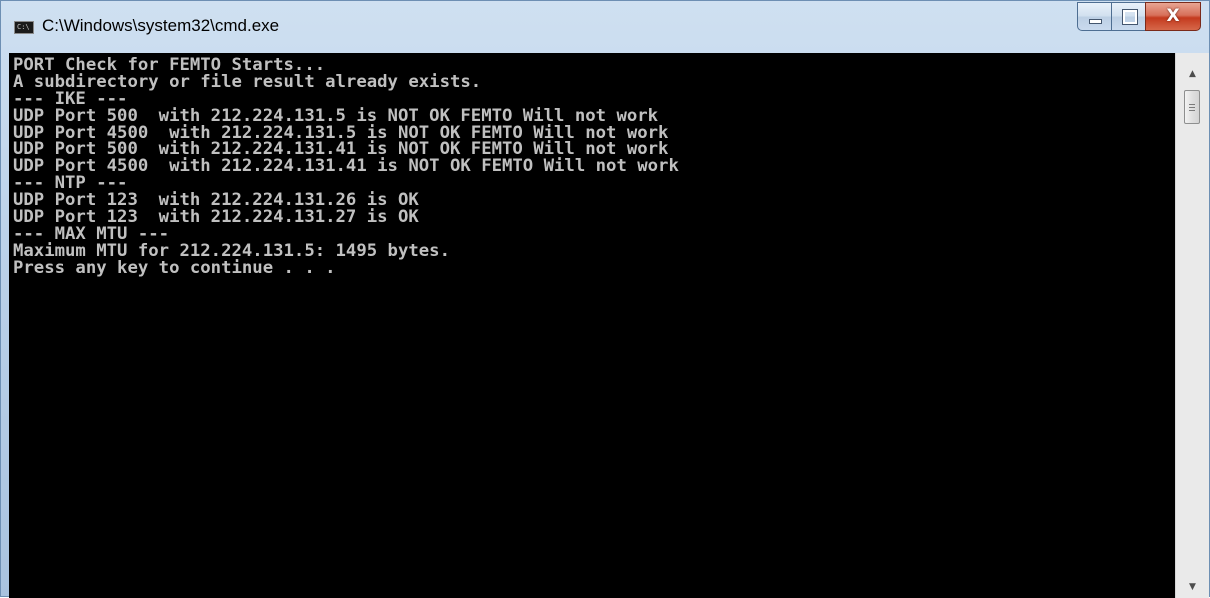 This screenshot has height=598, width=1210. I want to click on window-controls: X, so click(1139, 17).